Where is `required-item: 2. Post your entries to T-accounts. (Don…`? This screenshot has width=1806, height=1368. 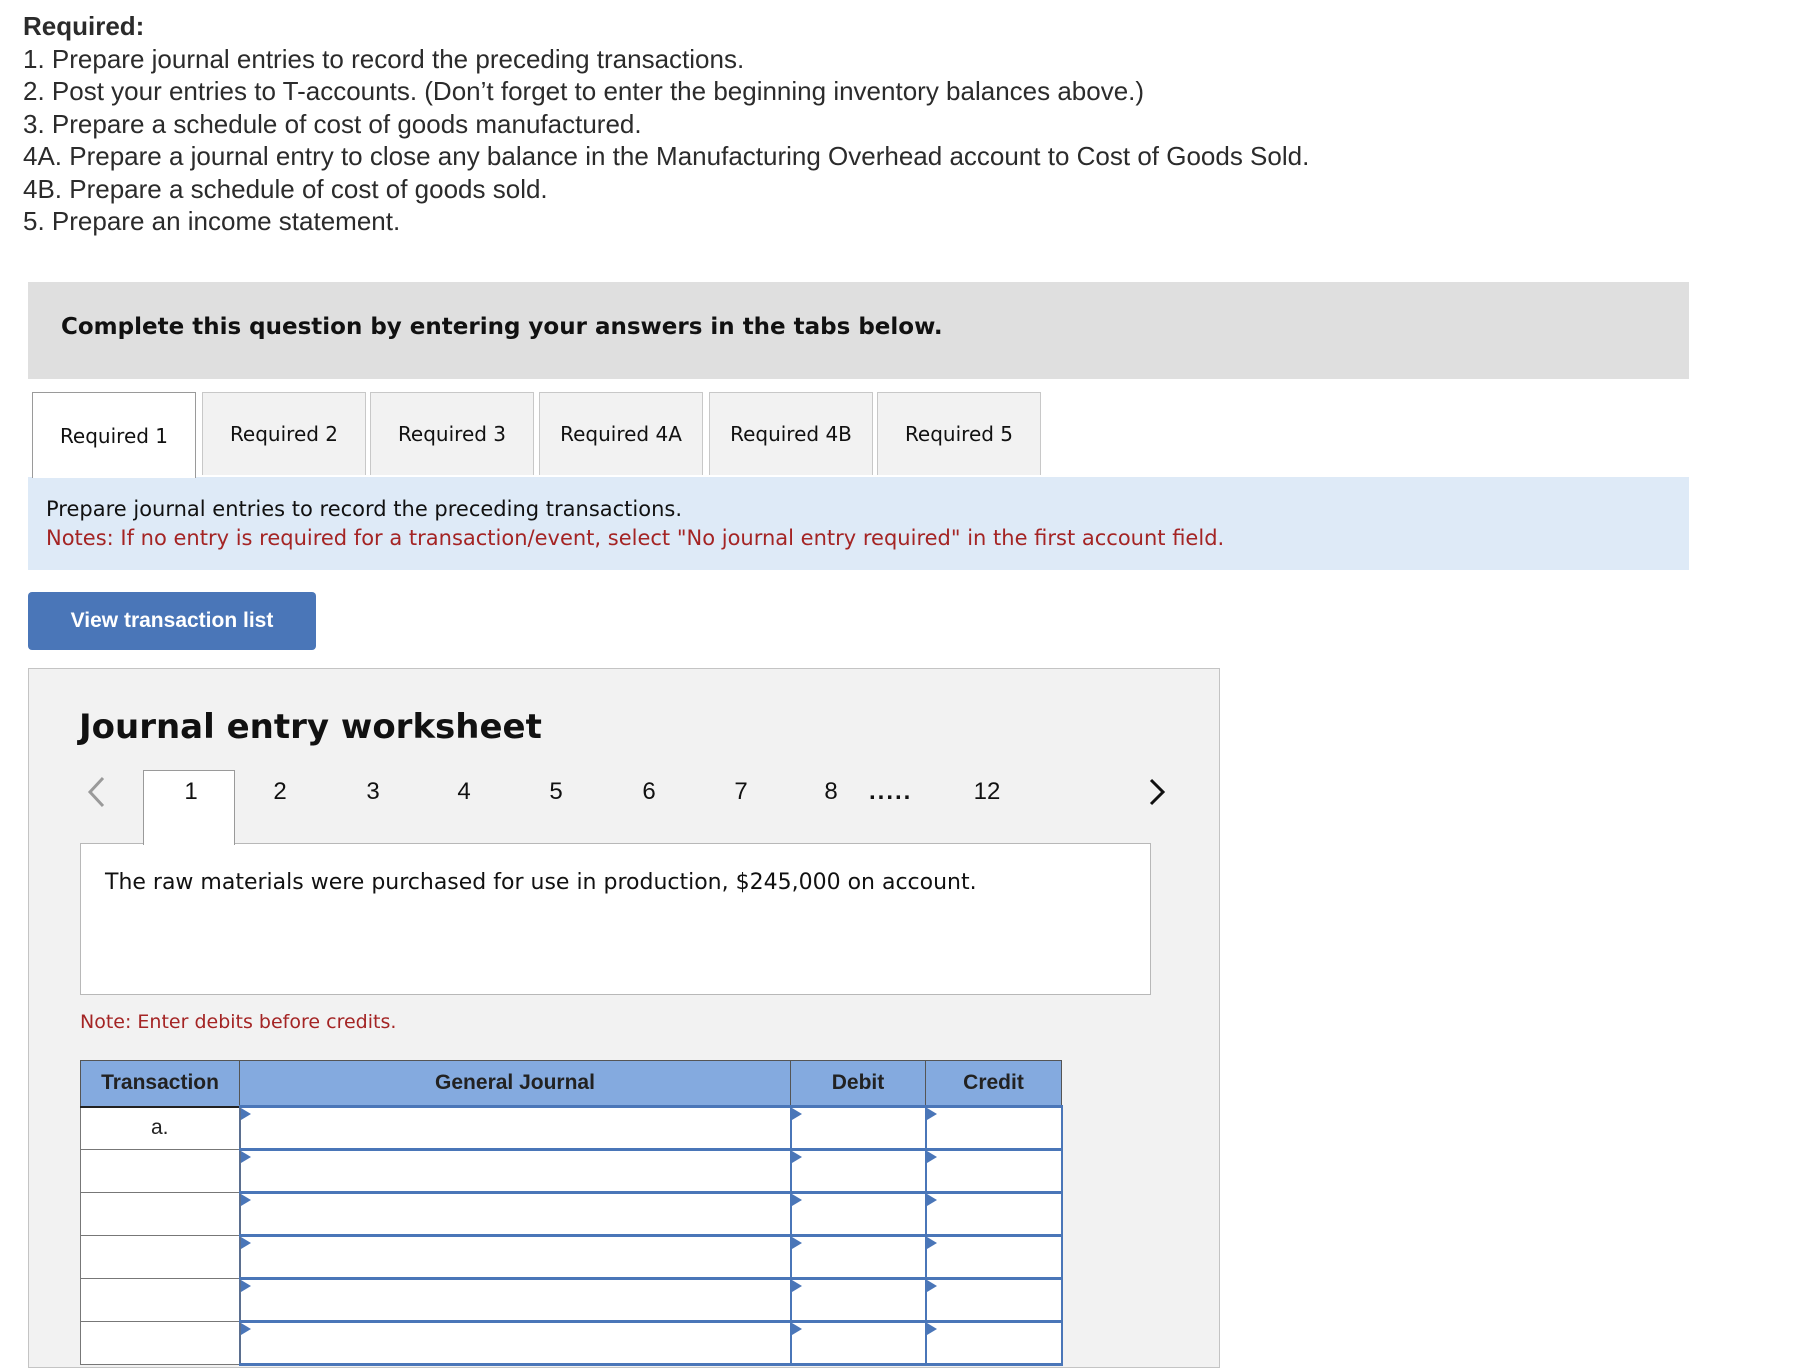
required-item: 2. Post your entries to T-accounts. (Don… is located at coordinates (584, 91).